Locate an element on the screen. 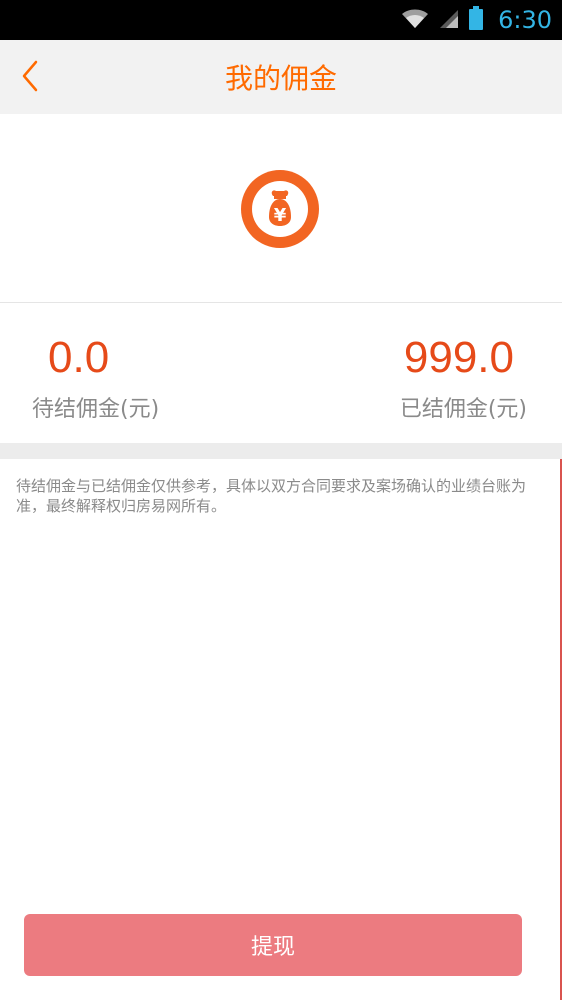 The height and width of the screenshot is (1000, 562). wifi-icon is located at coordinates (415, 20).